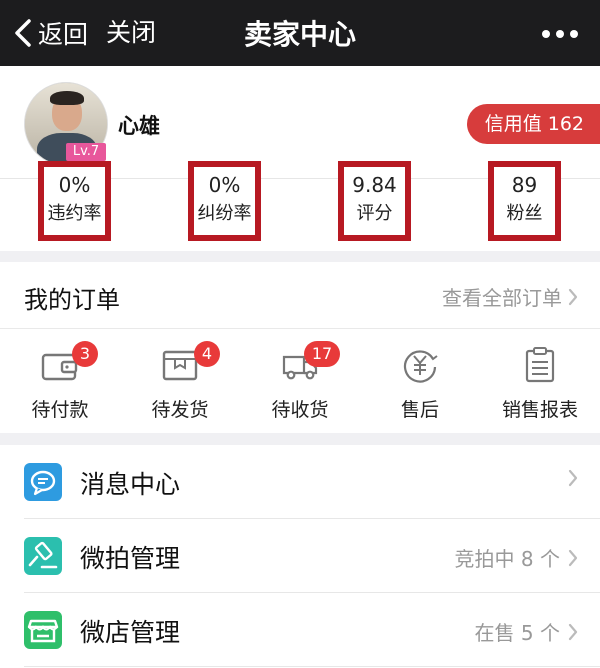 The height and width of the screenshot is (668, 600). Describe the element at coordinates (374, 213) in the screenshot. I see `stat-label: 评分` at that location.